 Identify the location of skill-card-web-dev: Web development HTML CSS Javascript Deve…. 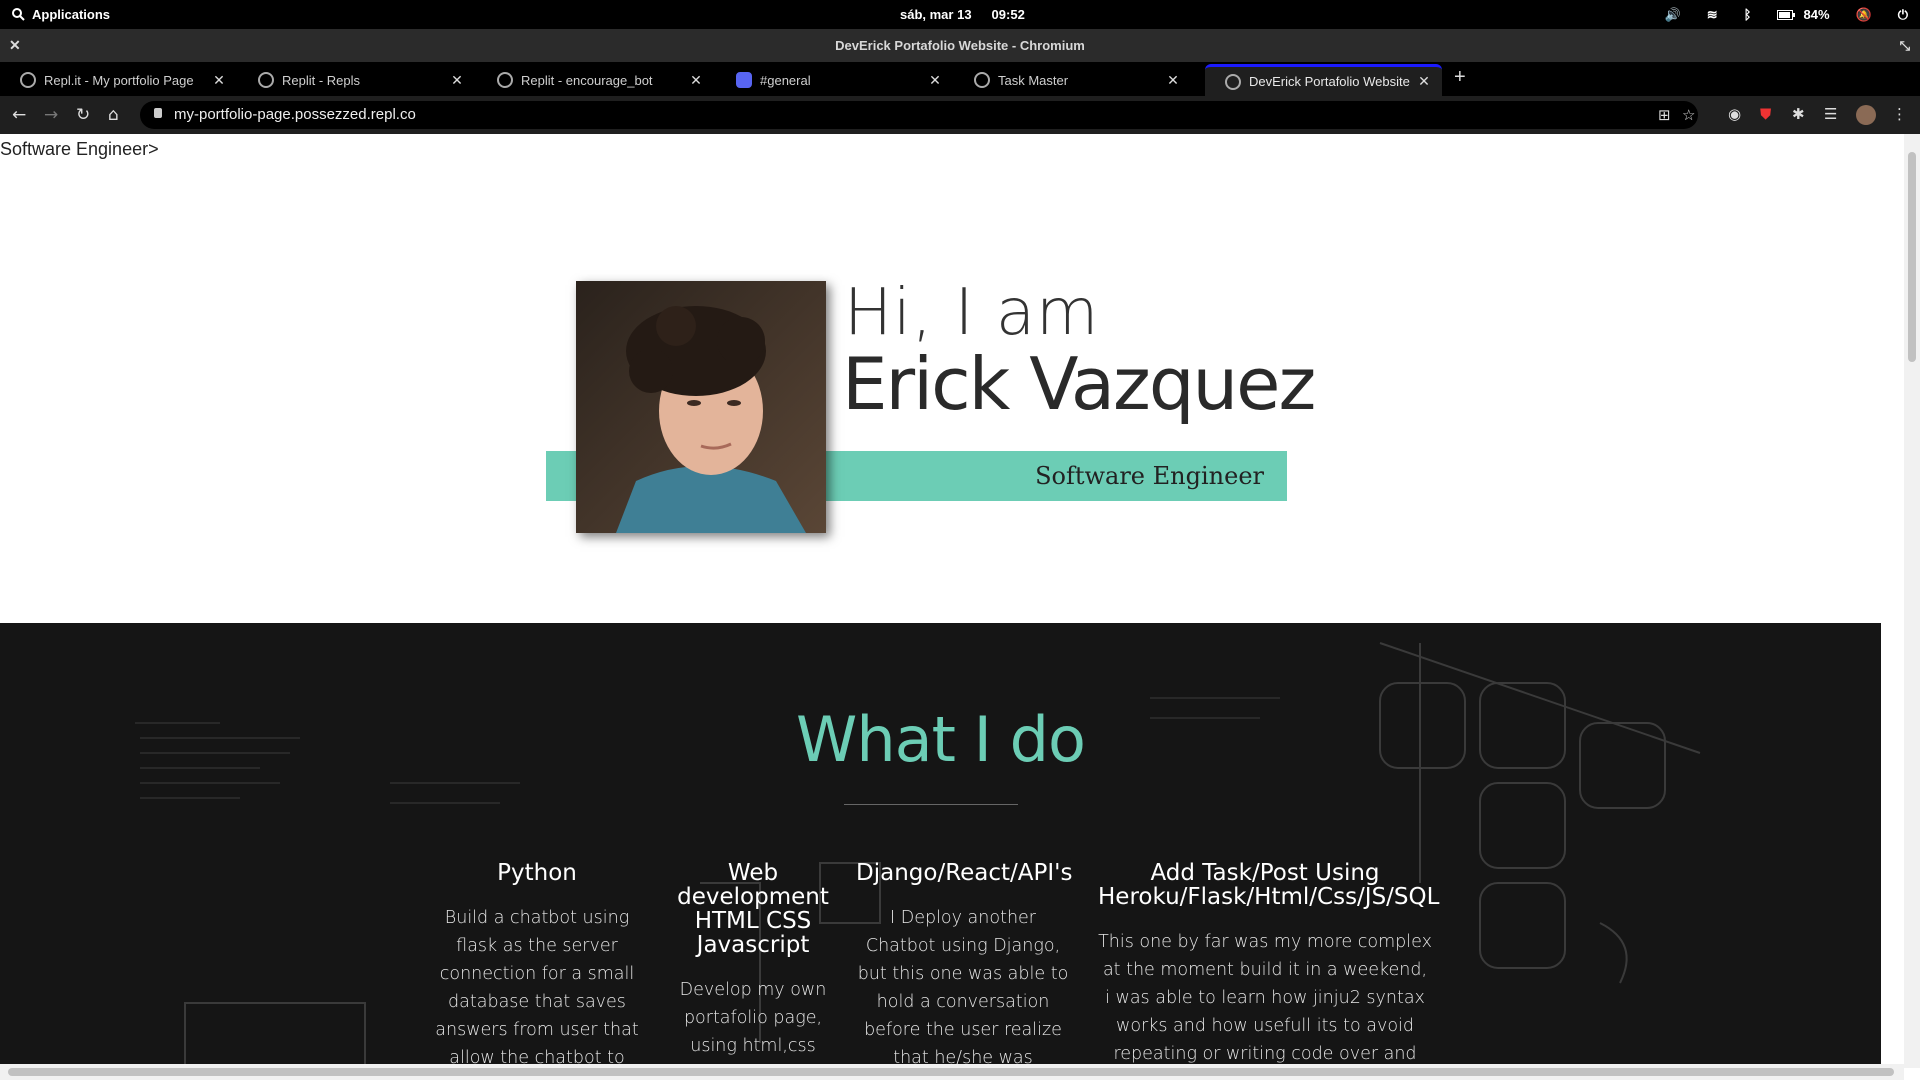
(753, 960).